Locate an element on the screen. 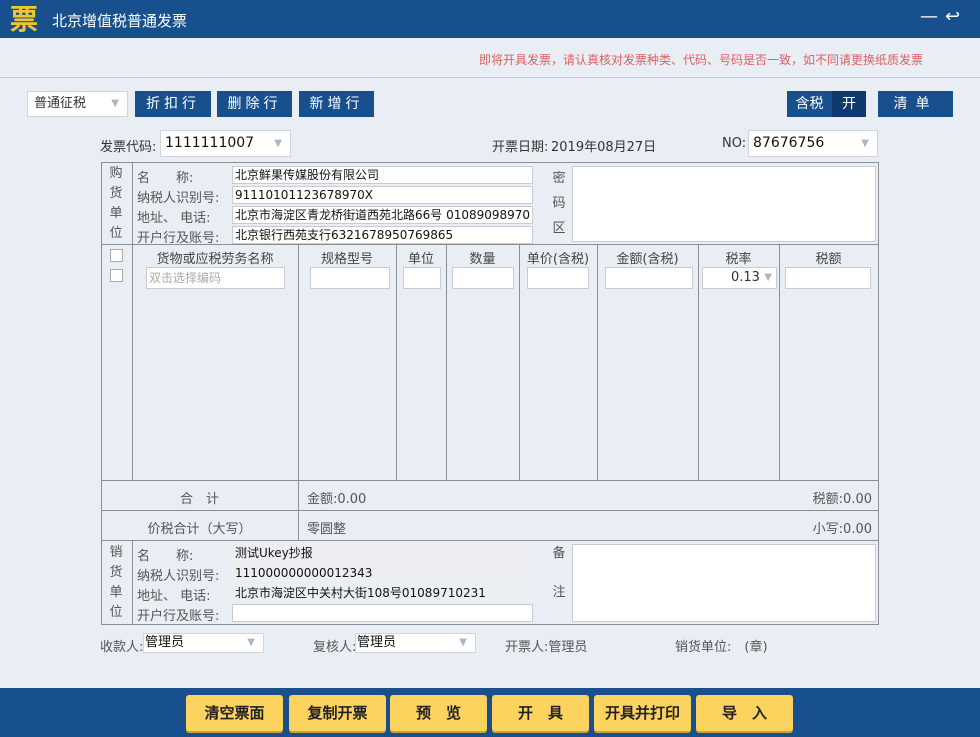 This screenshot has width=980, height=737. invoice-code-label: 发票代码: is located at coordinates (128, 147).